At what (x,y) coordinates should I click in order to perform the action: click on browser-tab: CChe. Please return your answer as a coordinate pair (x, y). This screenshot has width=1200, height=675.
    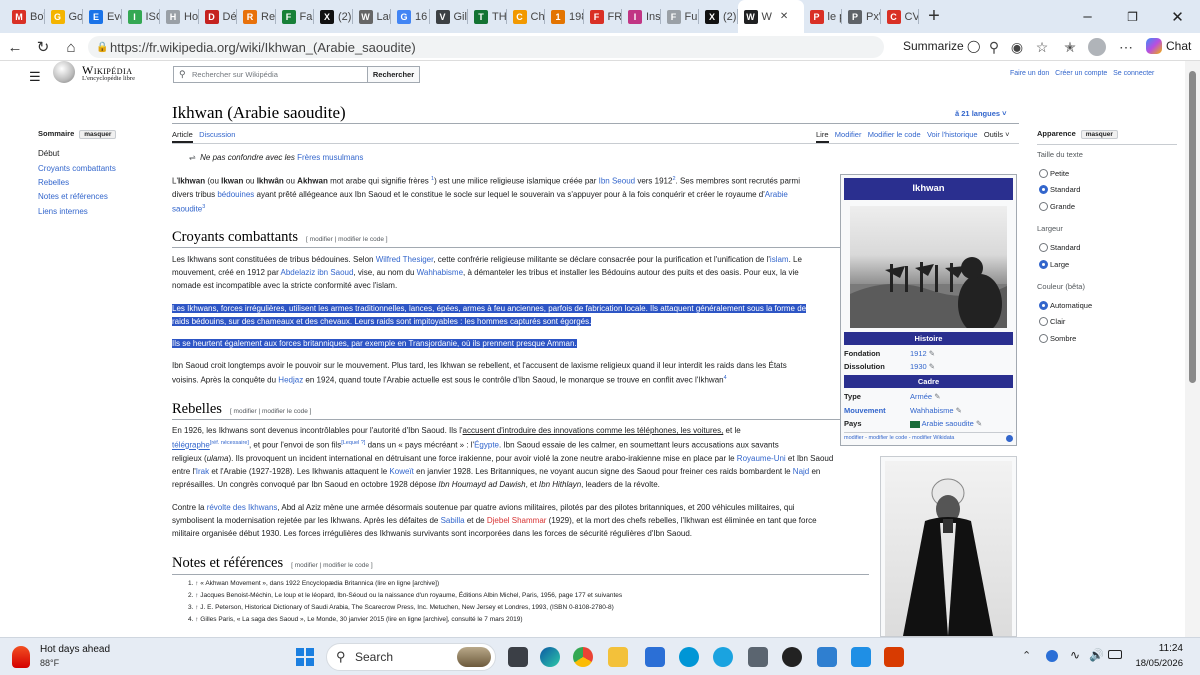
    Looking at the image, I should click on (526, 16).